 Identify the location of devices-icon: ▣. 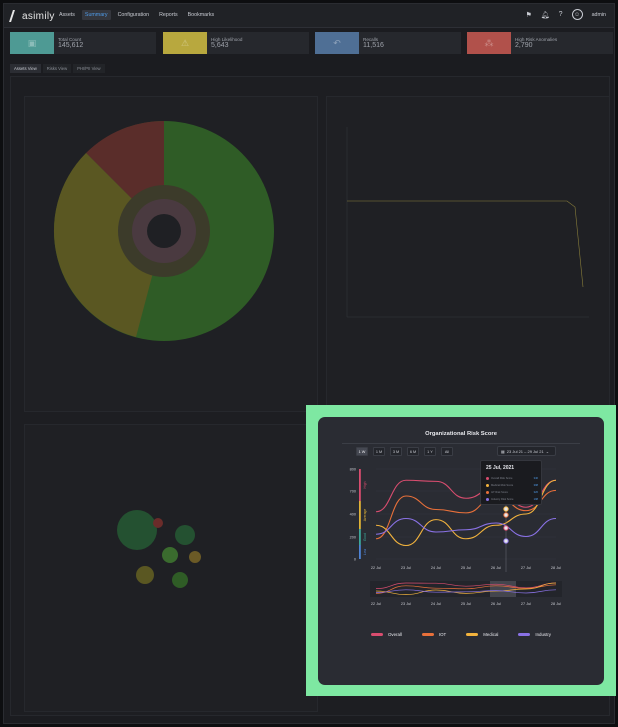
(32, 43).